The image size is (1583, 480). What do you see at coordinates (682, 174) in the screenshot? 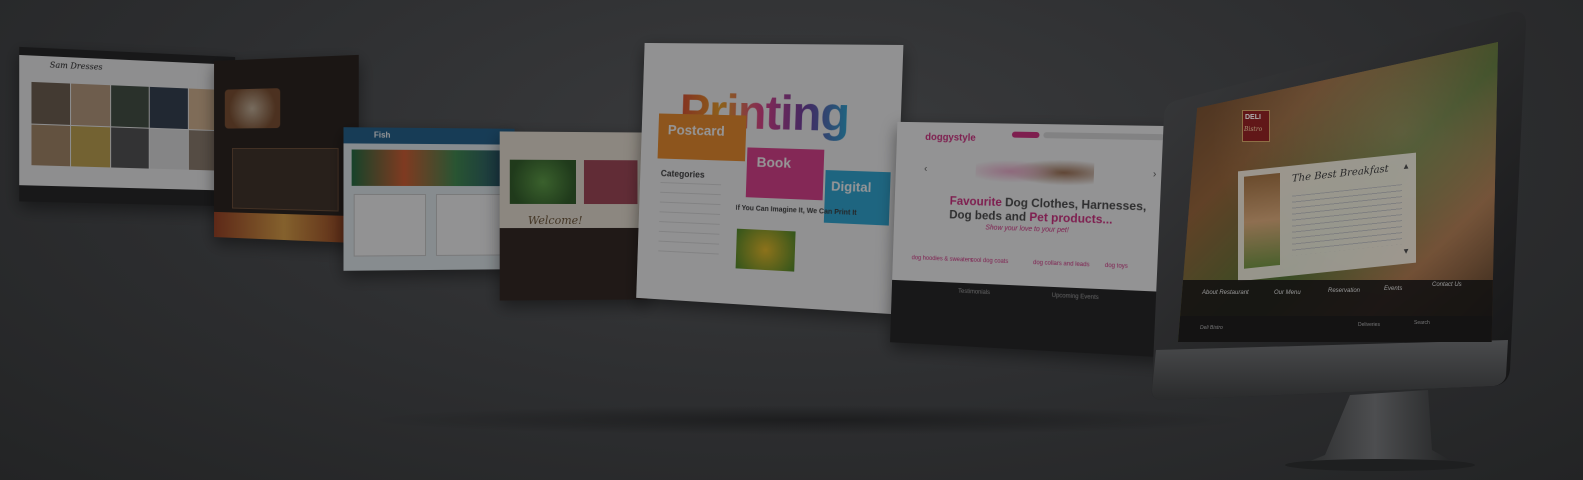
I see `categories-heading: Categories` at bounding box center [682, 174].